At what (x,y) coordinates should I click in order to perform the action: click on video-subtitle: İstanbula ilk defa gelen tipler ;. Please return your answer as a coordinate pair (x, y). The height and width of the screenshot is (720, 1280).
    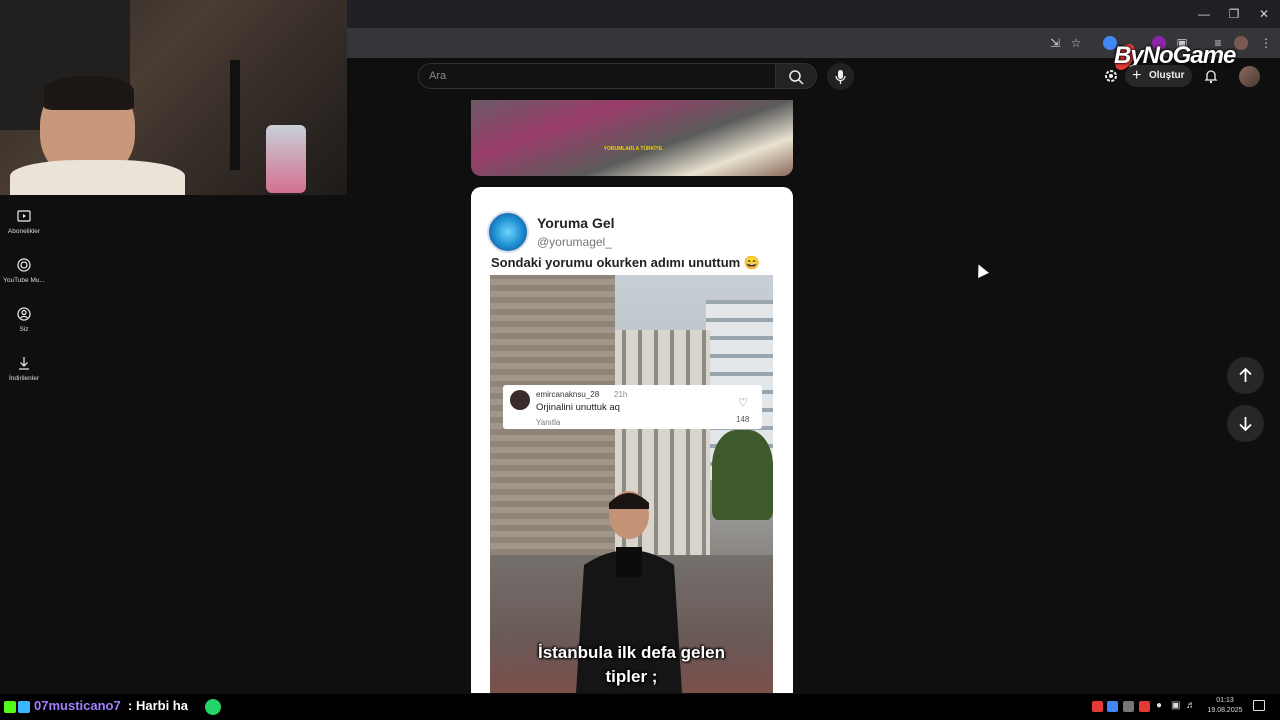
    Looking at the image, I should click on (631, 665).